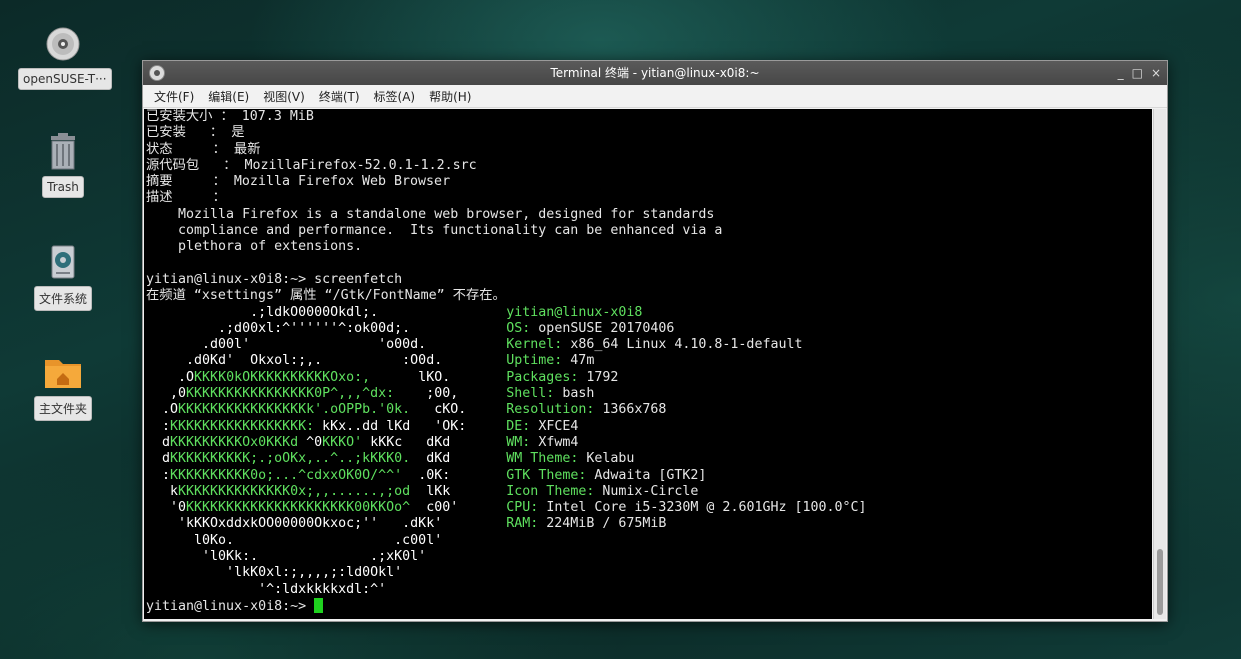  Describe the element at coordinates (302, 507) in the screenshot. I see `ascii-logo-line: '0KKKKKKKKKKKKKKKKKKKKK00KKOo^ c00'` at that location.